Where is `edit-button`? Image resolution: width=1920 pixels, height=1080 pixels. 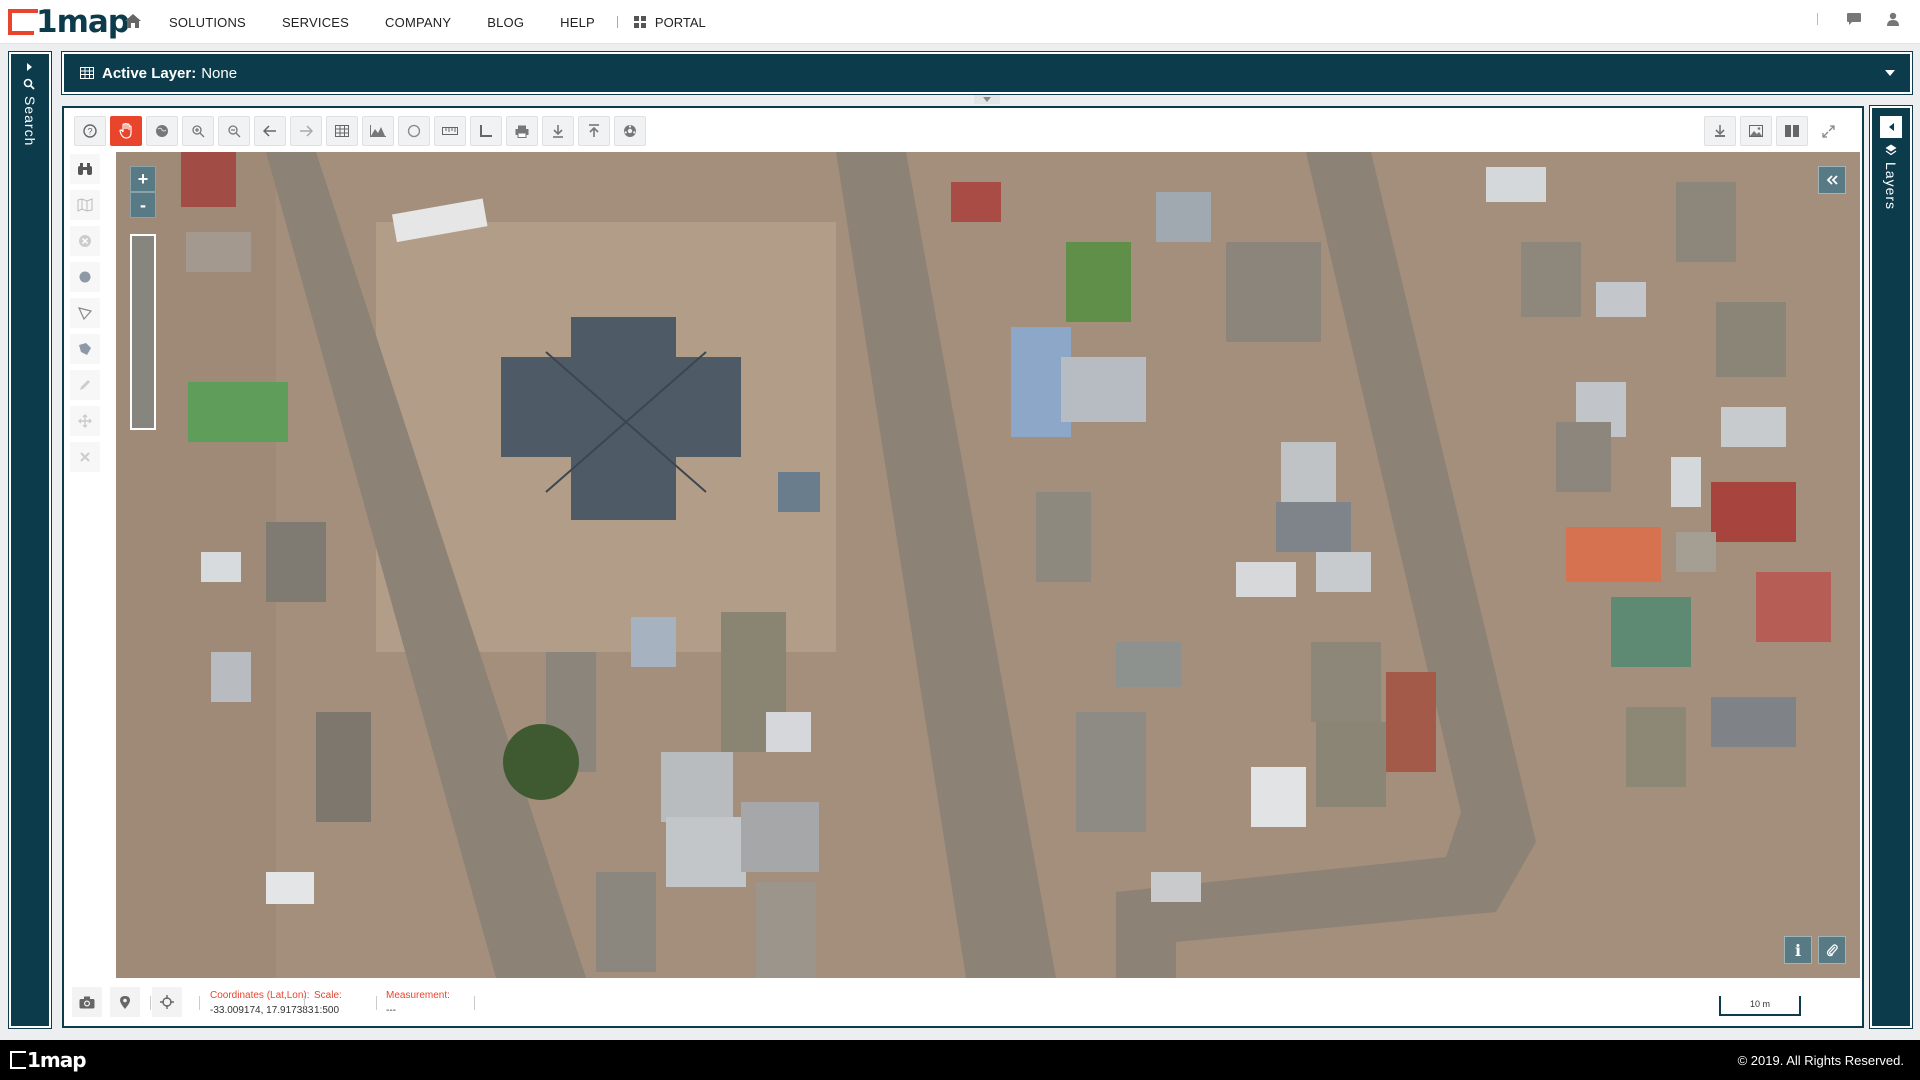
edit-button is located at coordinates (85, 385).